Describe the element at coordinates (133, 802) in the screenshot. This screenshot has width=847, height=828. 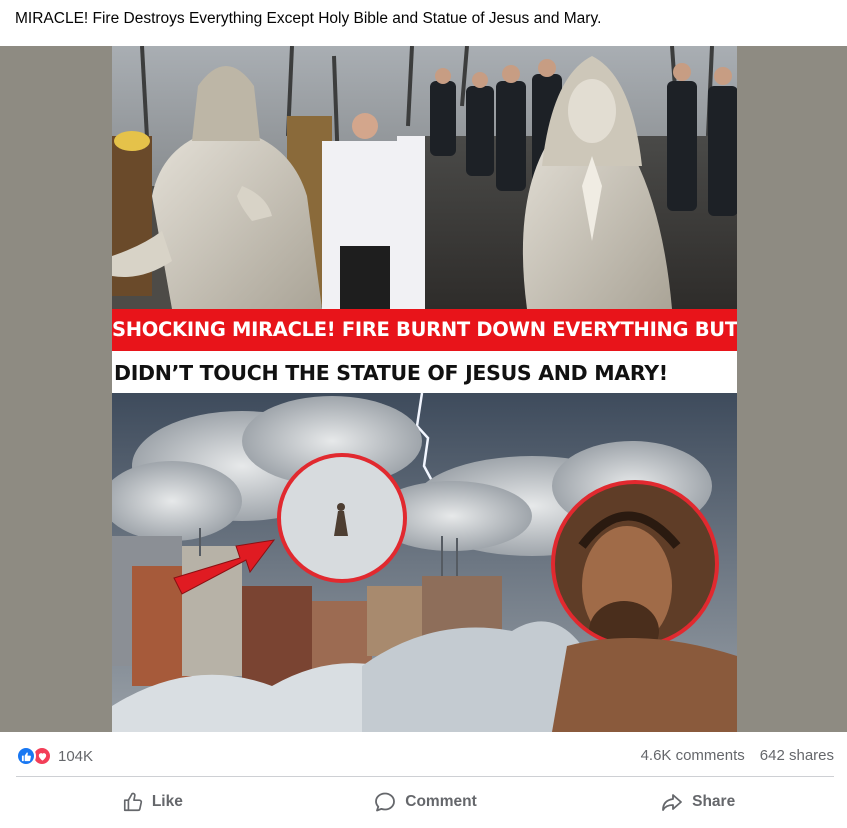
I see `thumbs-up-icon` at that location.